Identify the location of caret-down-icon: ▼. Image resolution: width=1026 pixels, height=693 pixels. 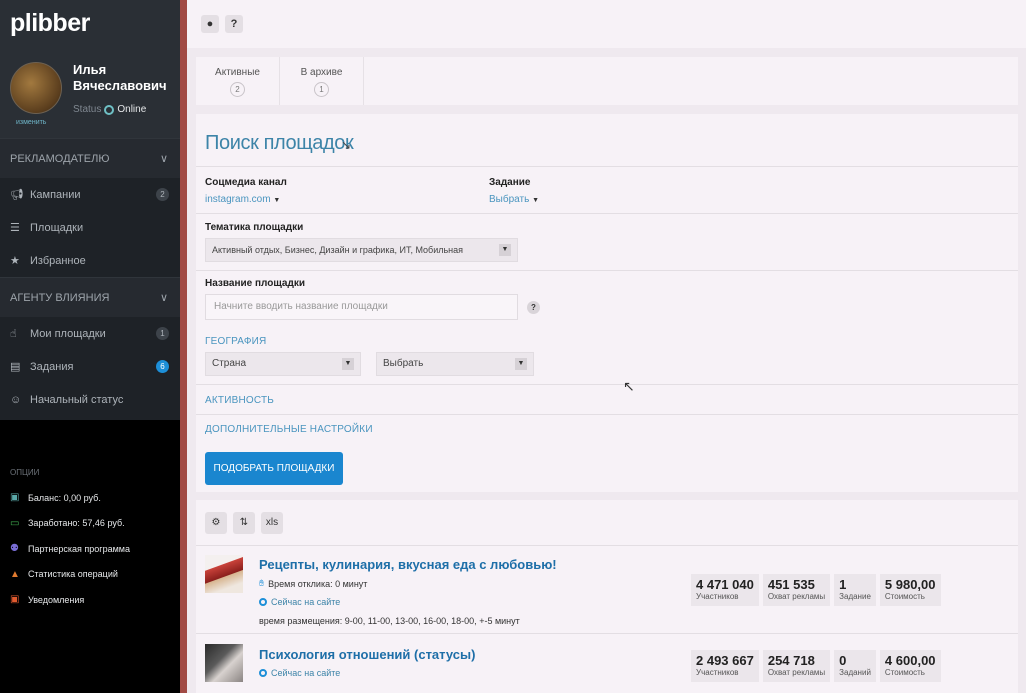
(277, 200).